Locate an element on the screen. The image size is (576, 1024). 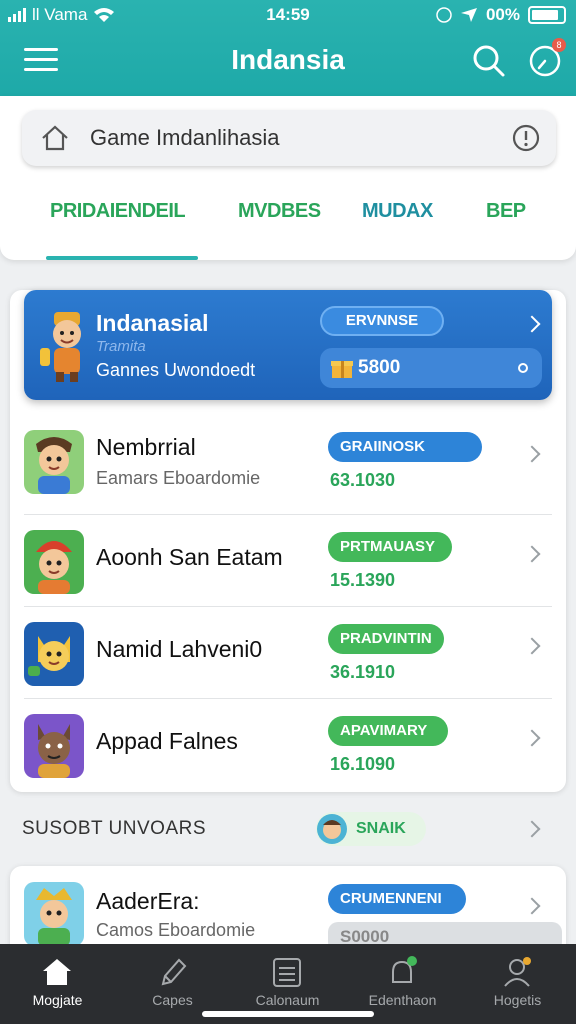
tab-mvdbes: MVDBES is located at coordinates (279, 211).